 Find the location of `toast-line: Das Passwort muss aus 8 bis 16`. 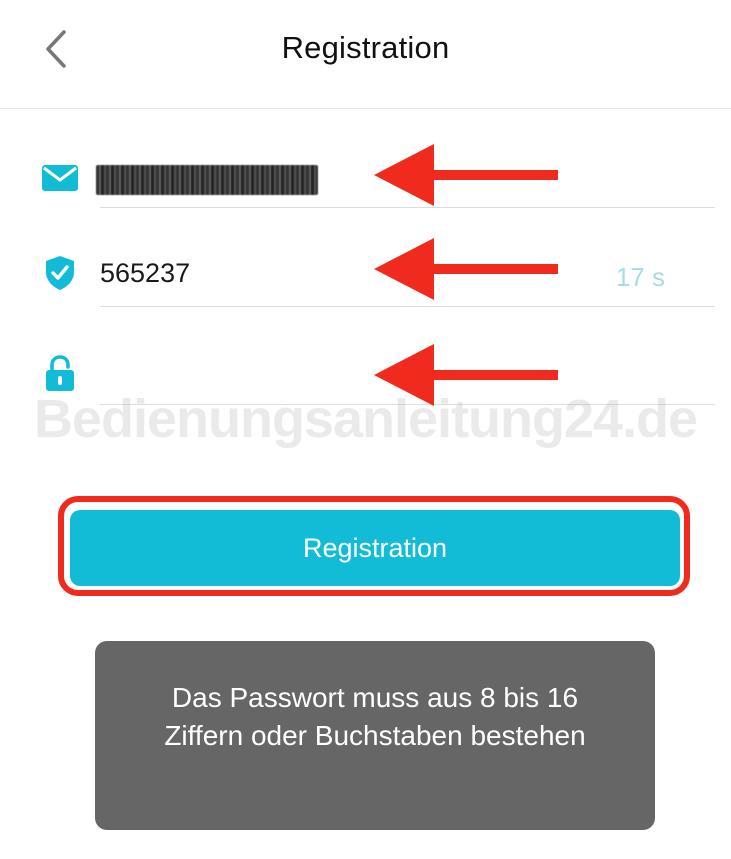

toast-line: Das Passwort muss aus 8 bis 16 is located at coordinates (375, 697).